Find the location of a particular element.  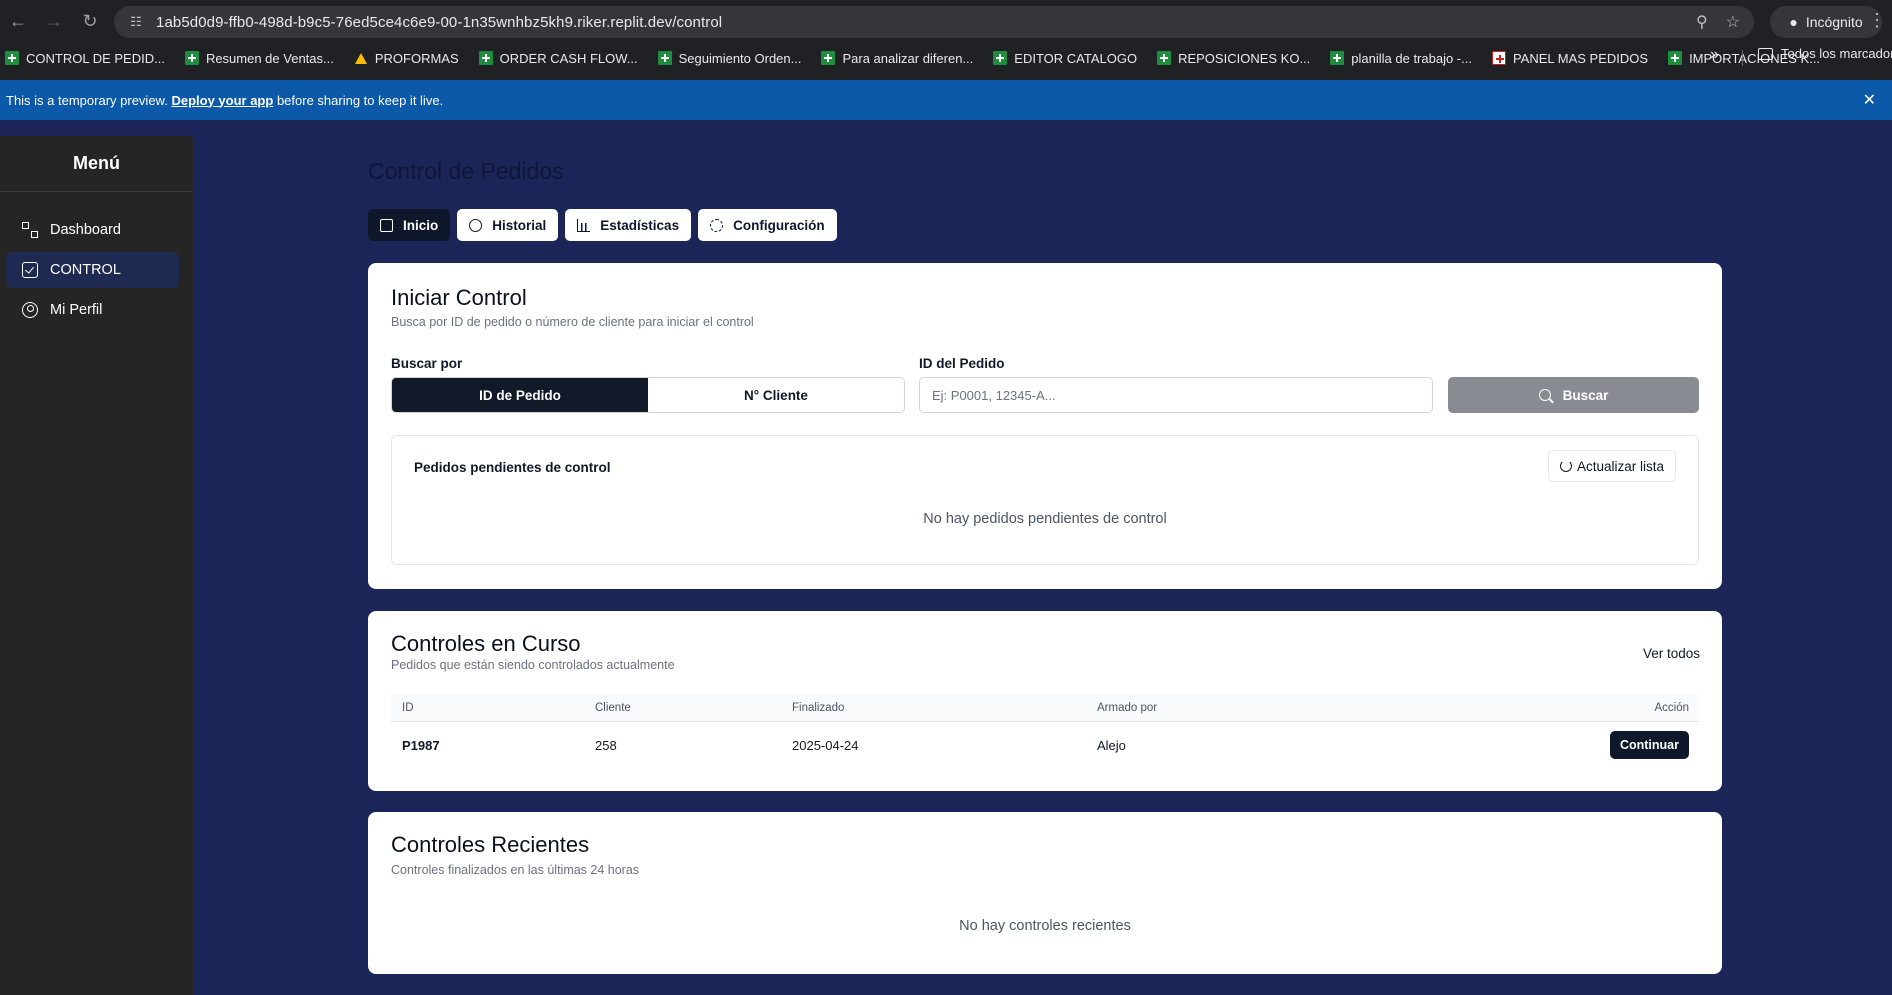

all-bookmarks-label: Todos los marcadores is located at coordinates (1836, 53).